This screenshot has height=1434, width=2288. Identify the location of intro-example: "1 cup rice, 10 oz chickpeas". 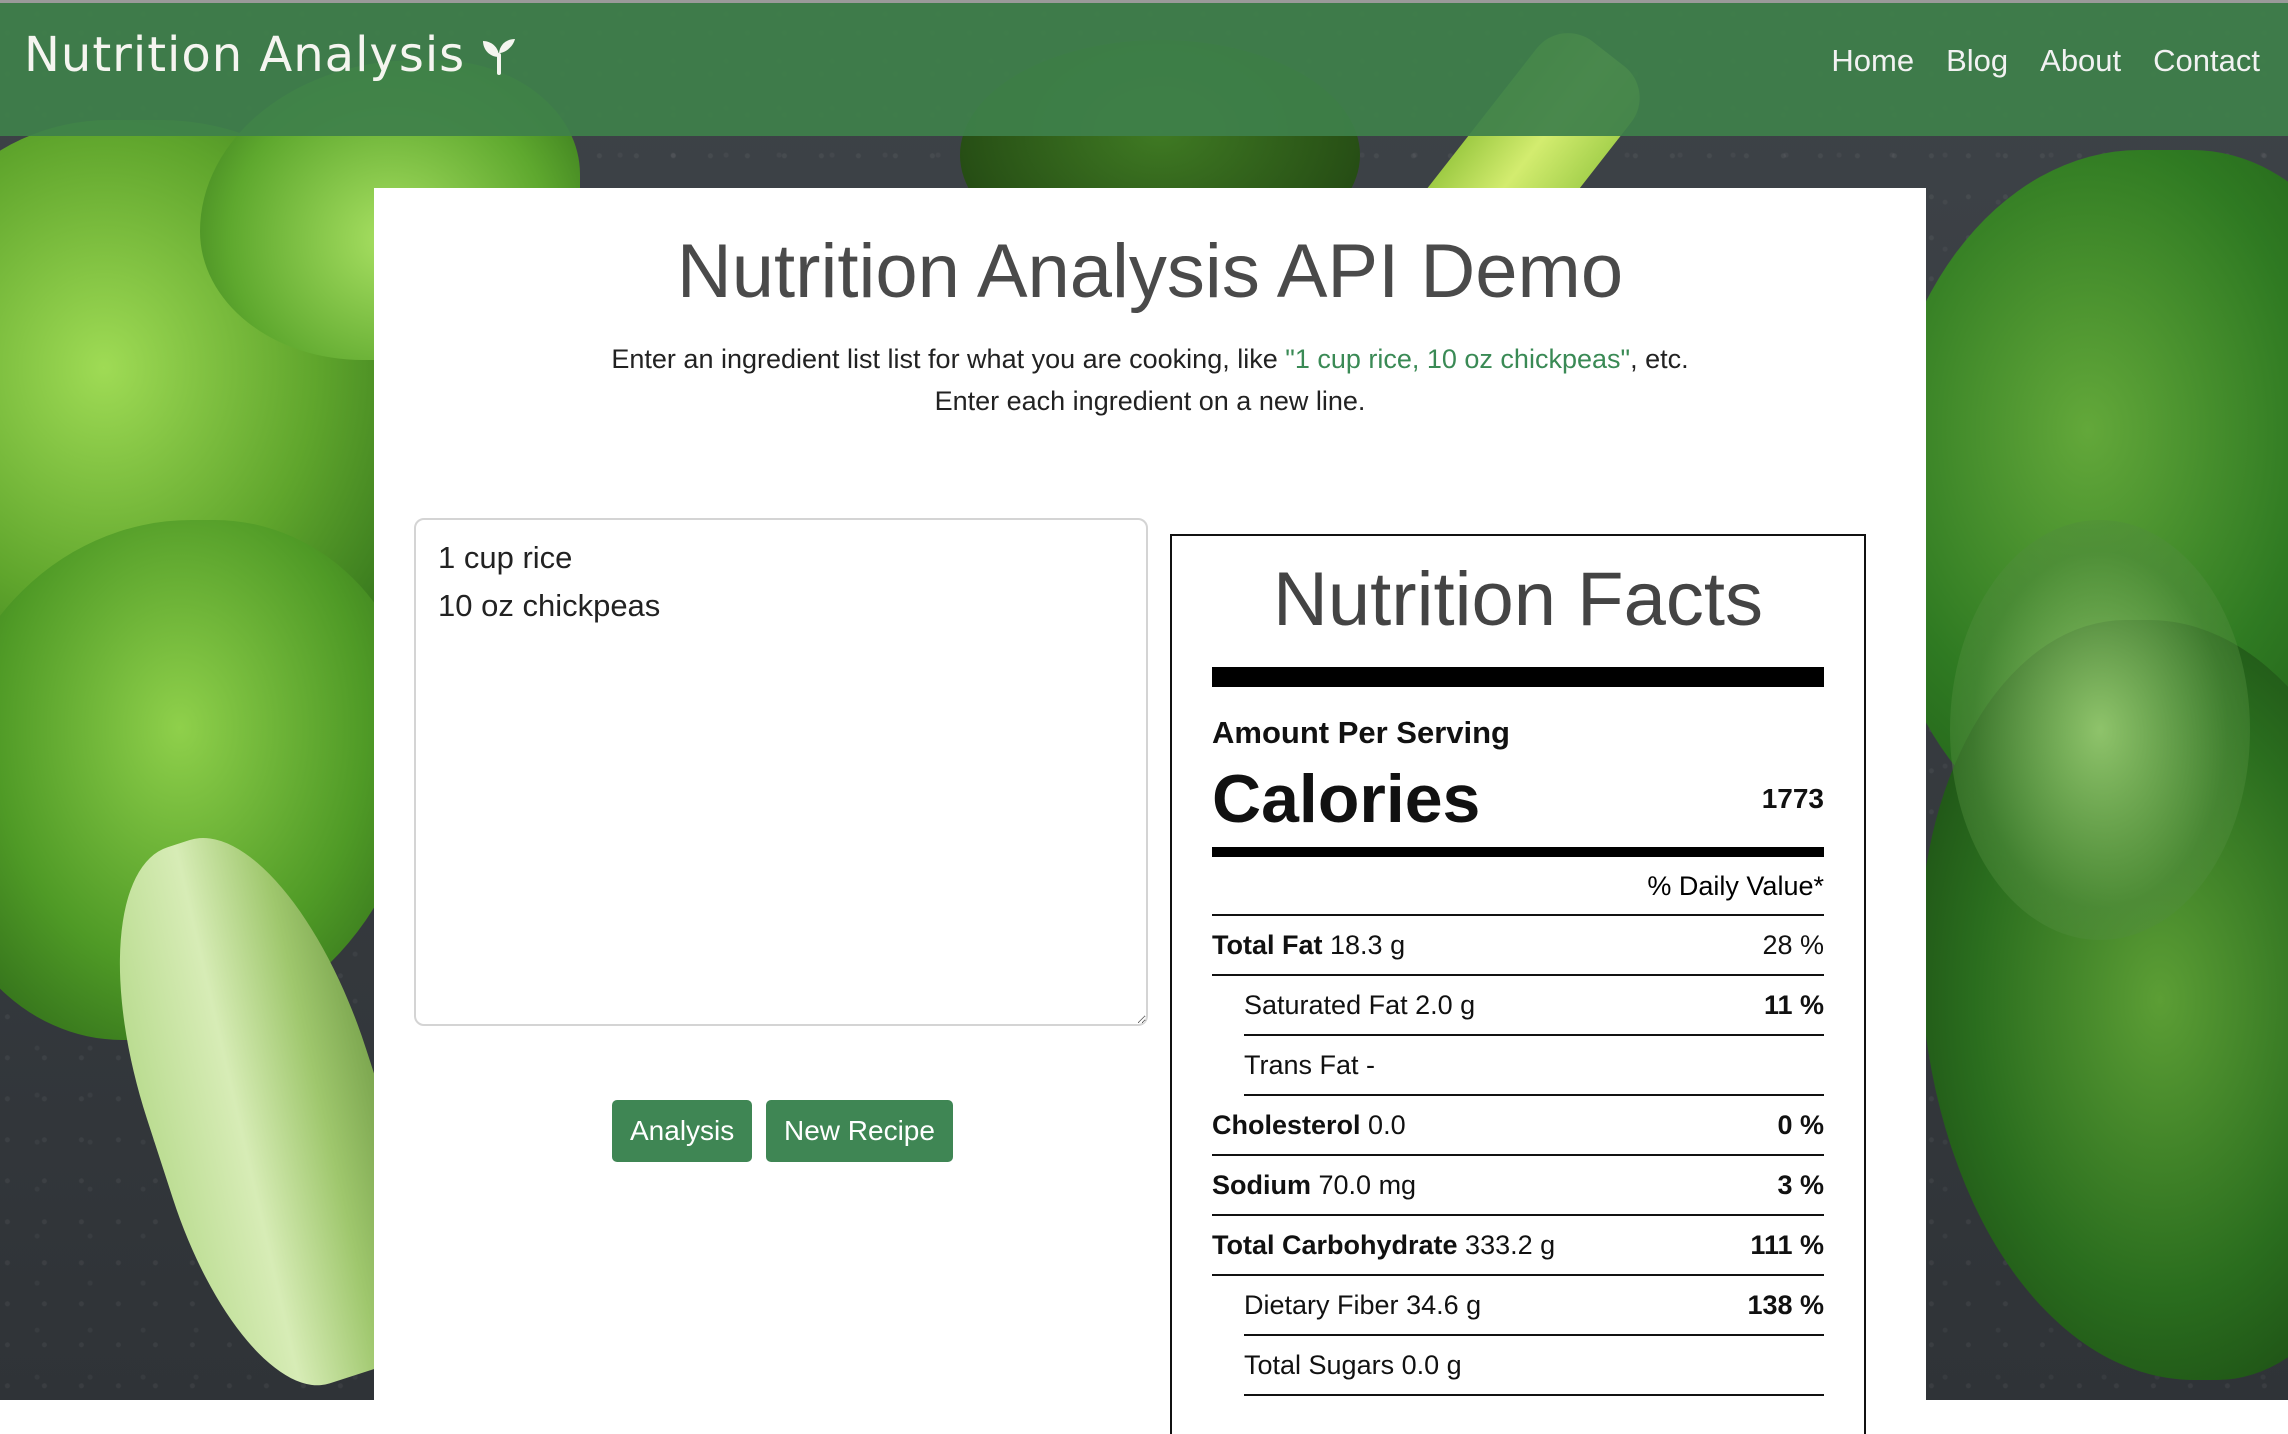
(1458, 359).